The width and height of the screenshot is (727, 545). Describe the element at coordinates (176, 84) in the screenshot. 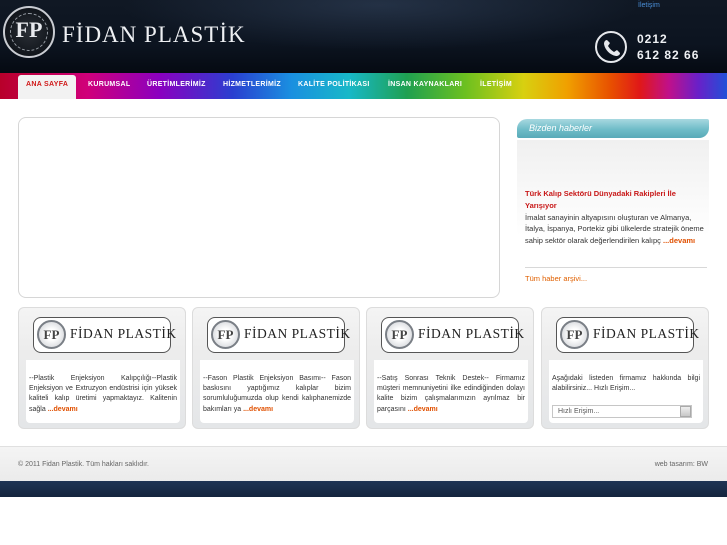

I see `nav-item-products: ÜRETİMLERİMİZ` at that location.